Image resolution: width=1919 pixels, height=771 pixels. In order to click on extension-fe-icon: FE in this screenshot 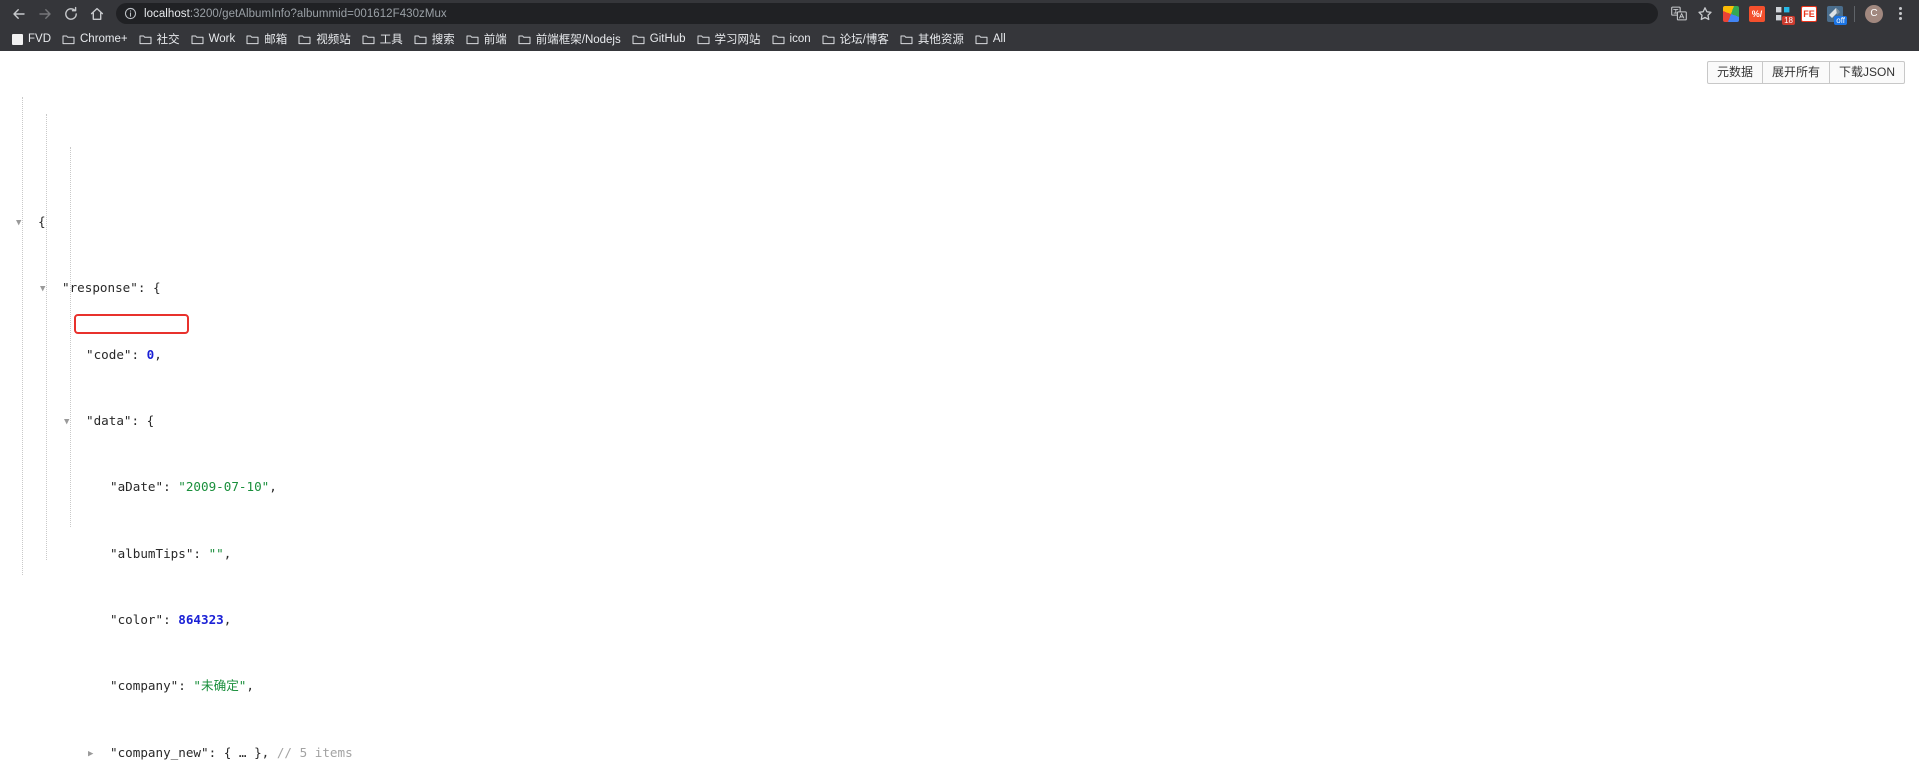, I will do `click(1809, 14)`.